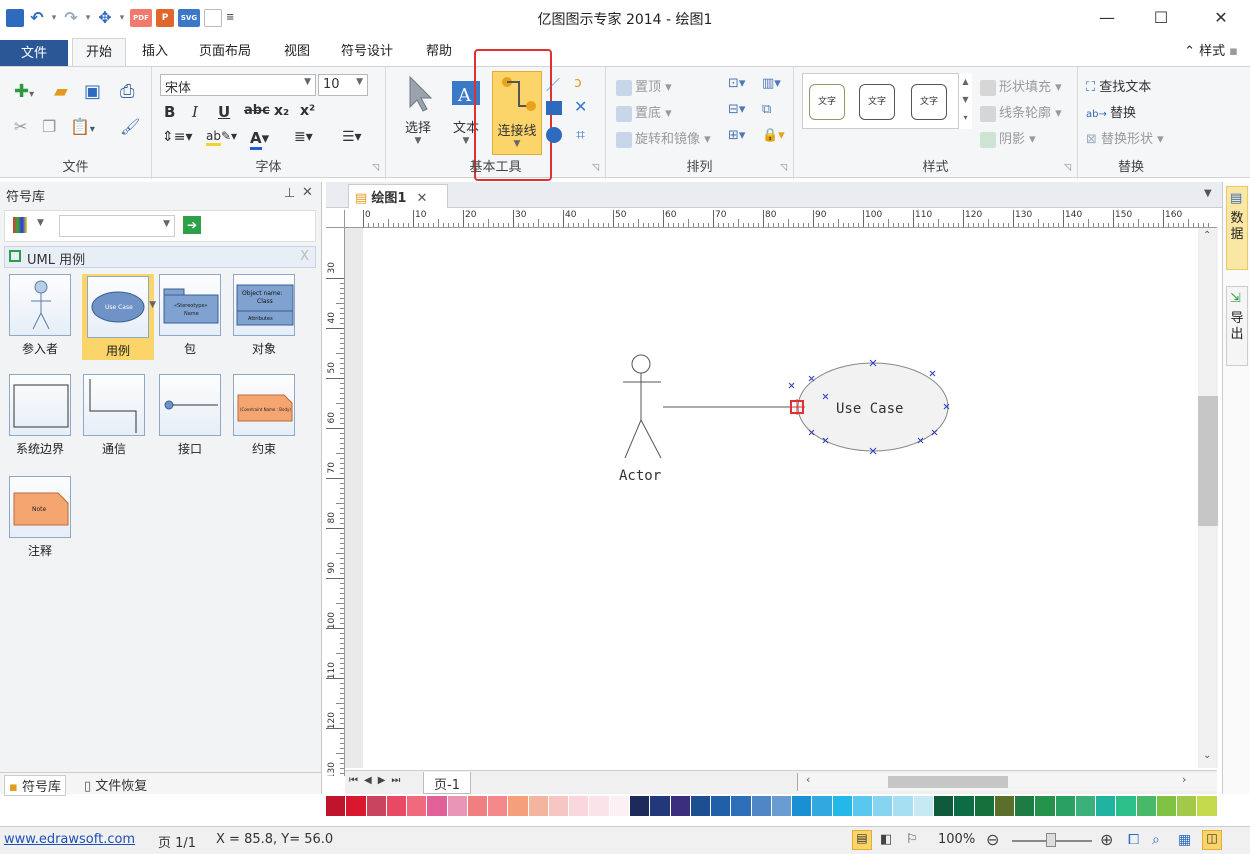 This screenshot has width=1250, height=854. What do you see at coordinates (264, 315) in the screenshot?
I see `symbol-object: Object name: Class Attributes 对象` at bounding box center [264, 315].